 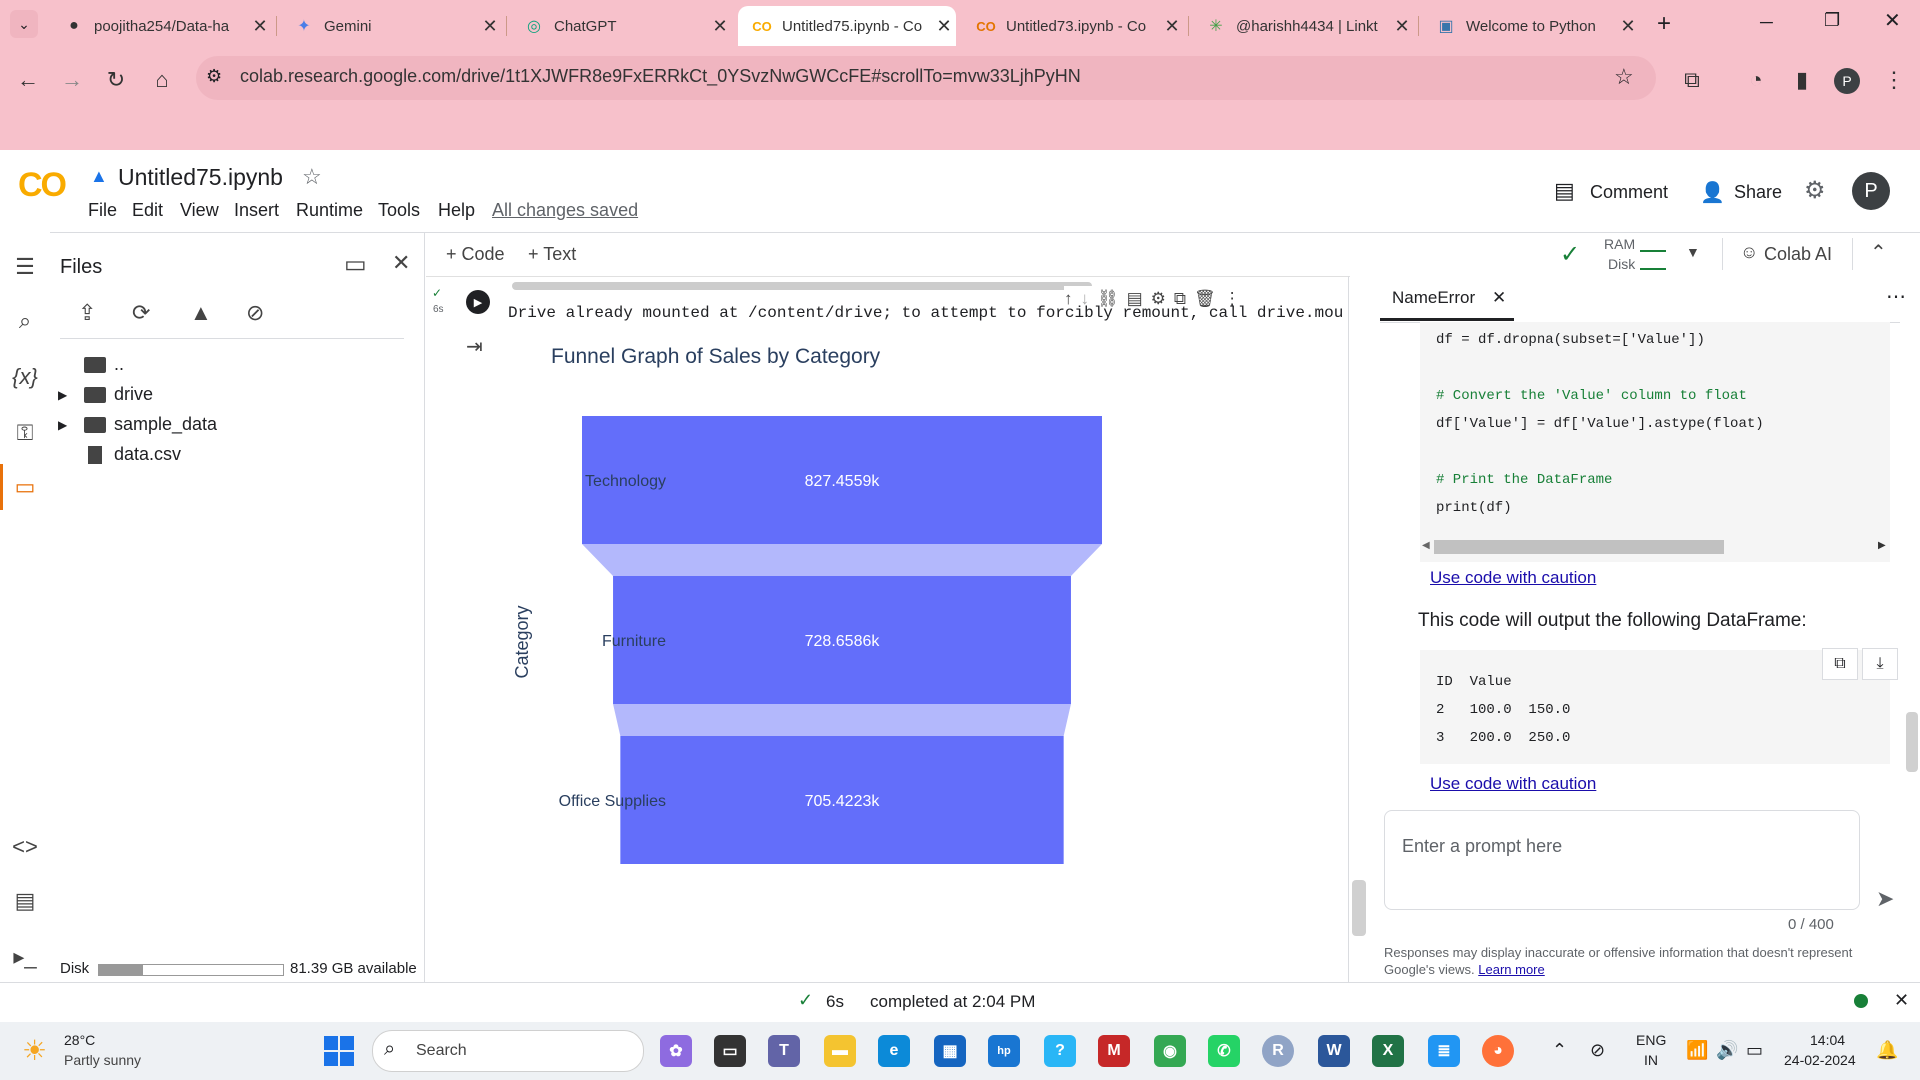 I want to click on menu-view: View, so click(x=199, y=210).